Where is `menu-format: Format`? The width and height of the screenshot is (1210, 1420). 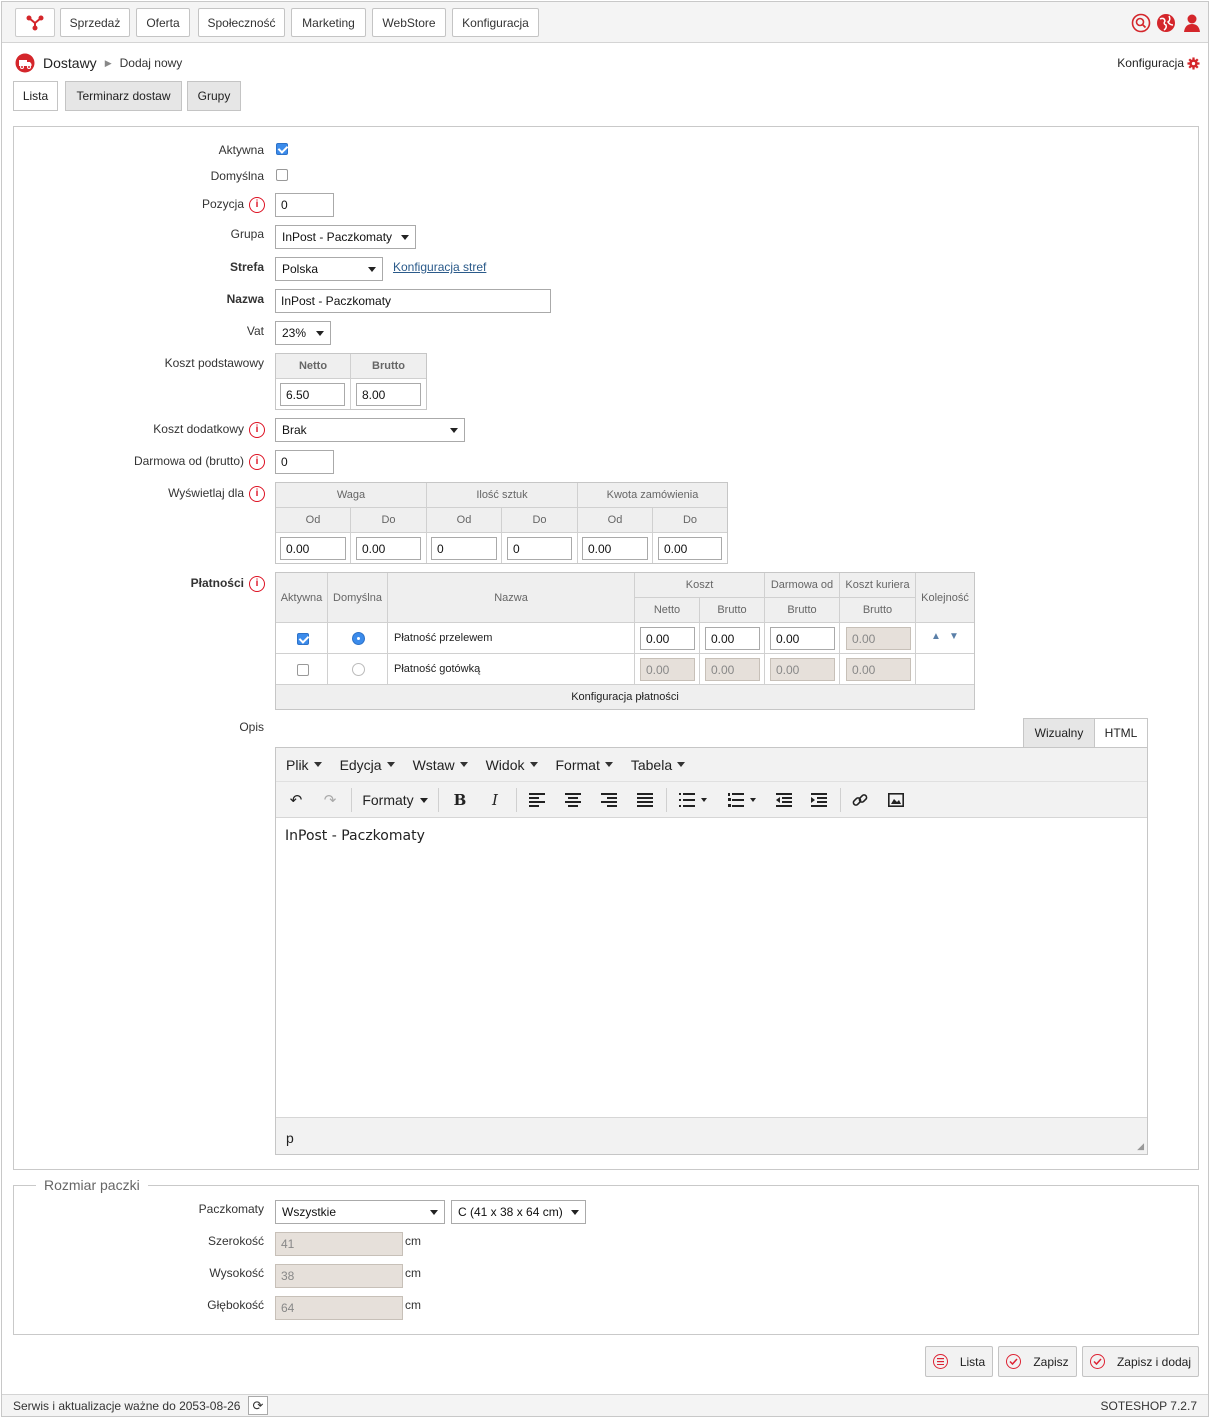
menu-format: Format is located at coordinates (584, 765).